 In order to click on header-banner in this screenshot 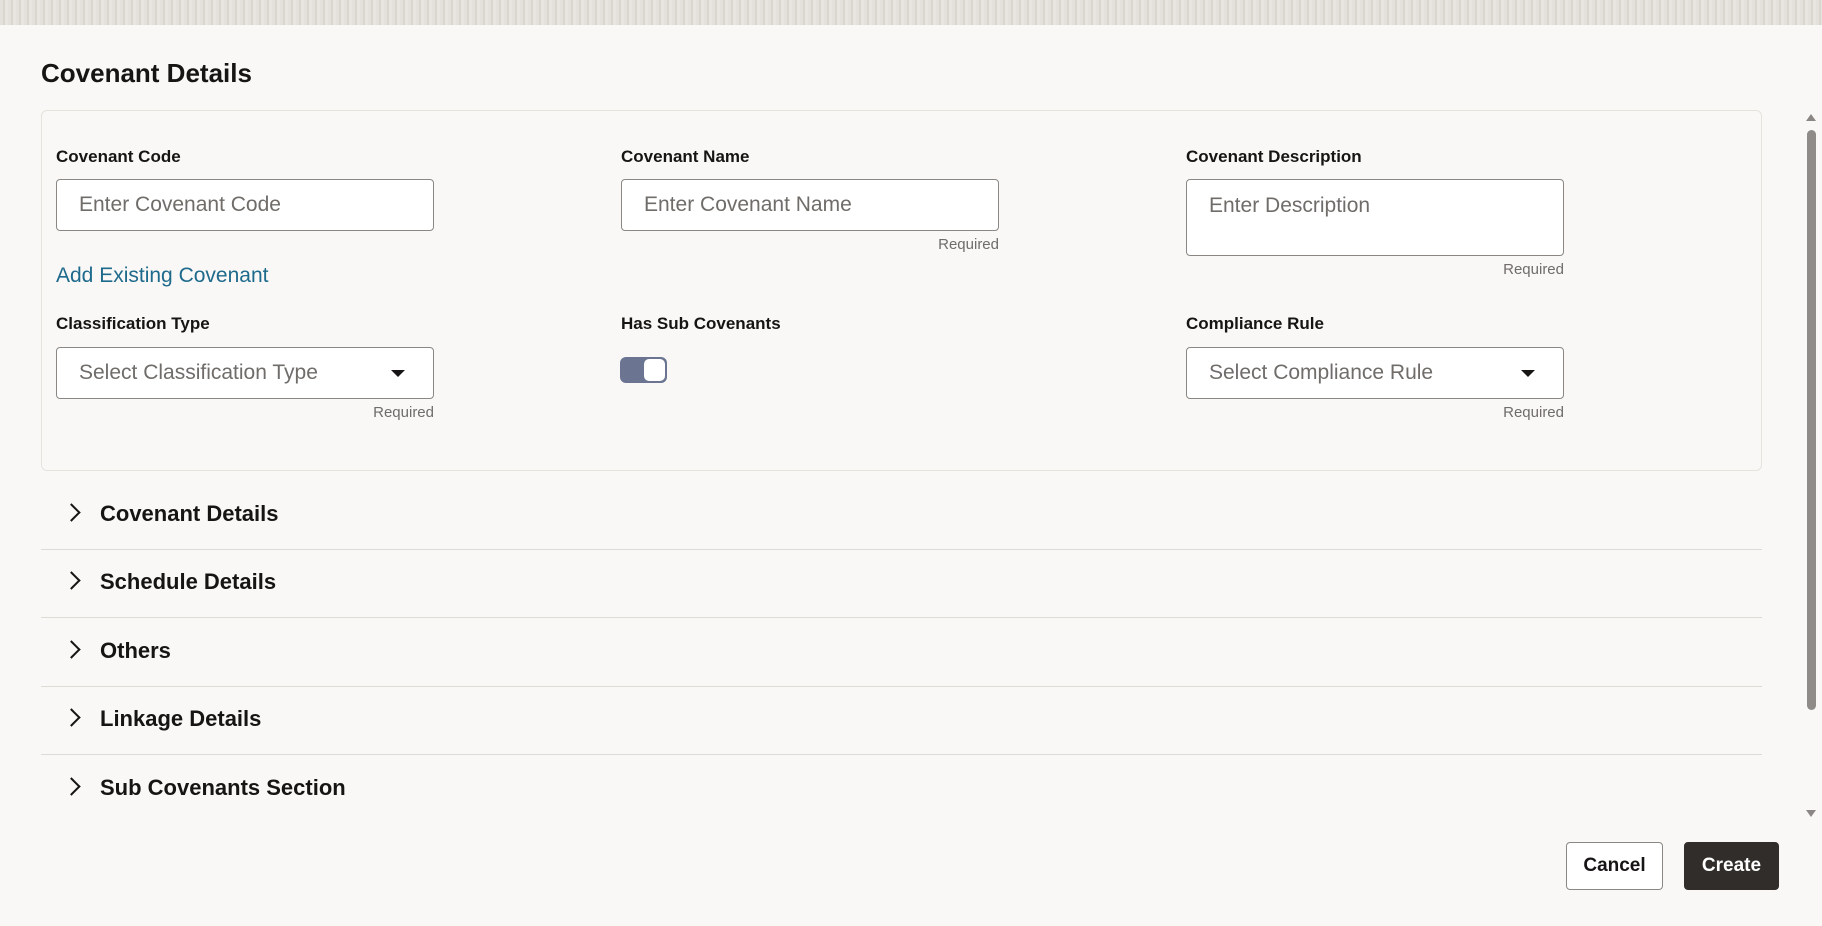, I will do `click(911, 12)`.